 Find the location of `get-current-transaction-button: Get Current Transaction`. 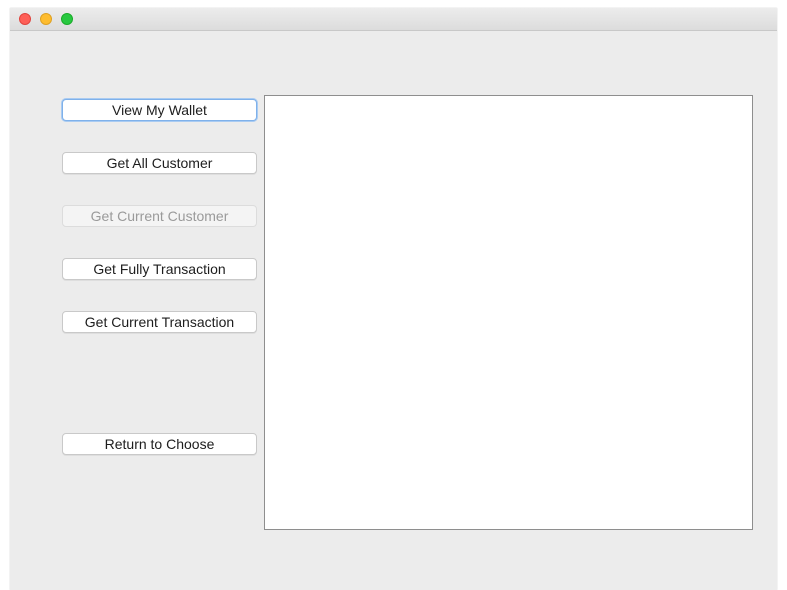

get-current-transaction-button: Get Current Transaction is located at coordinates (159, 322).